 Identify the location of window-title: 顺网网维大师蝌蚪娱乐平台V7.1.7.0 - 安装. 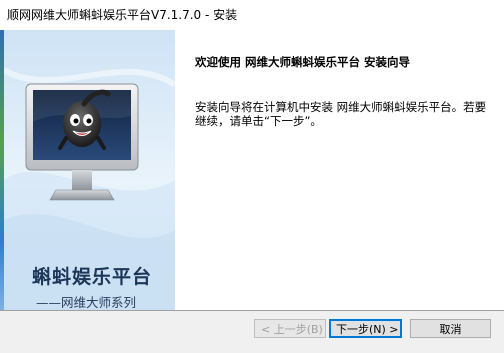
(122, 15).